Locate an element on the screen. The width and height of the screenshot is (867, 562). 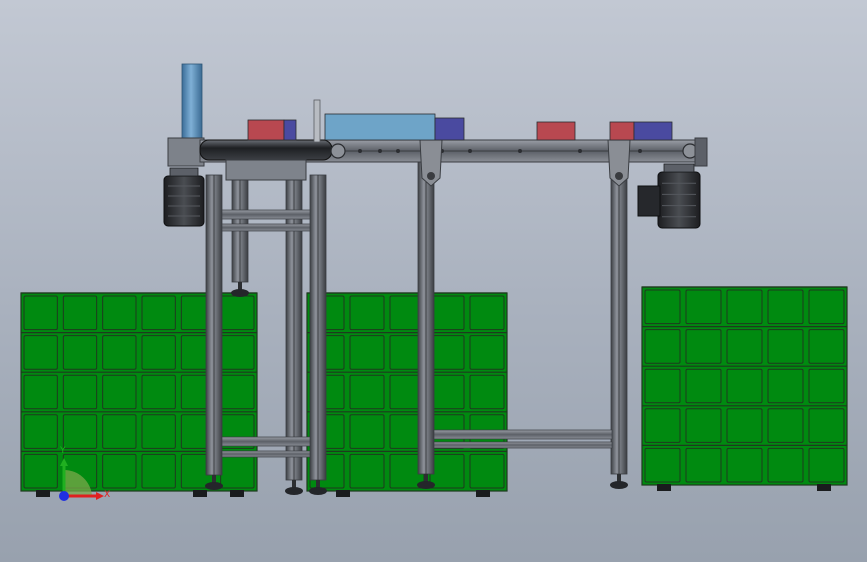
triad-x-arrow is located at coordinates (100, 496).